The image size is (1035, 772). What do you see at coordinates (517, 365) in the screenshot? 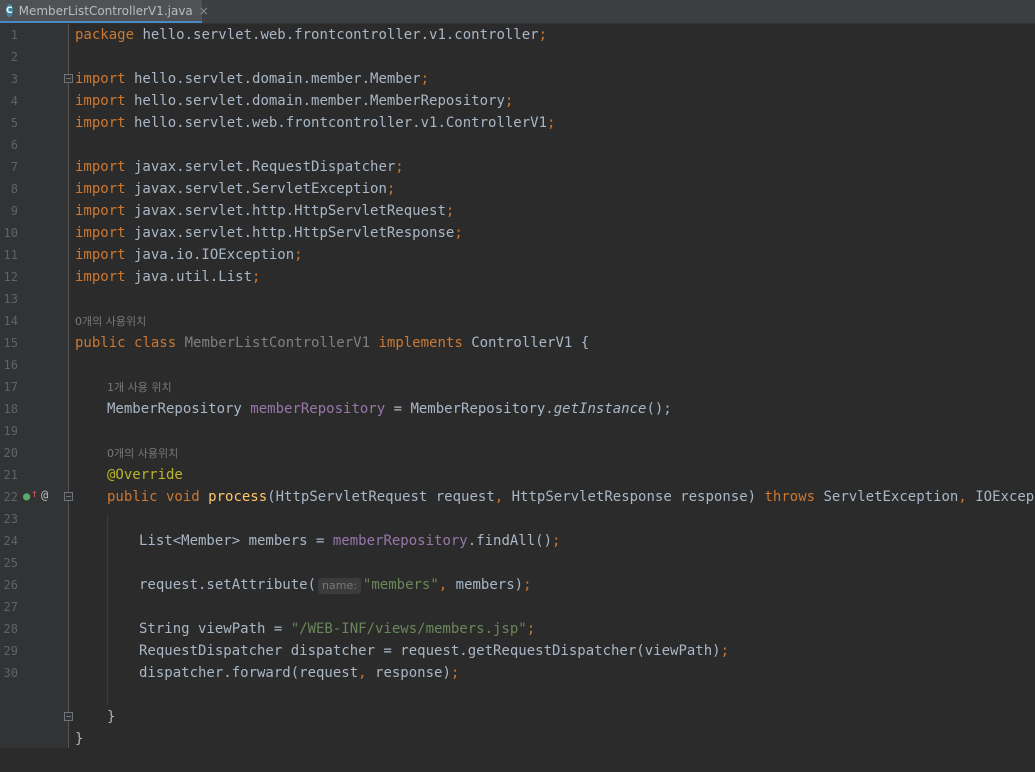
I see `line-number: 16` at bounding box center [517, 365].